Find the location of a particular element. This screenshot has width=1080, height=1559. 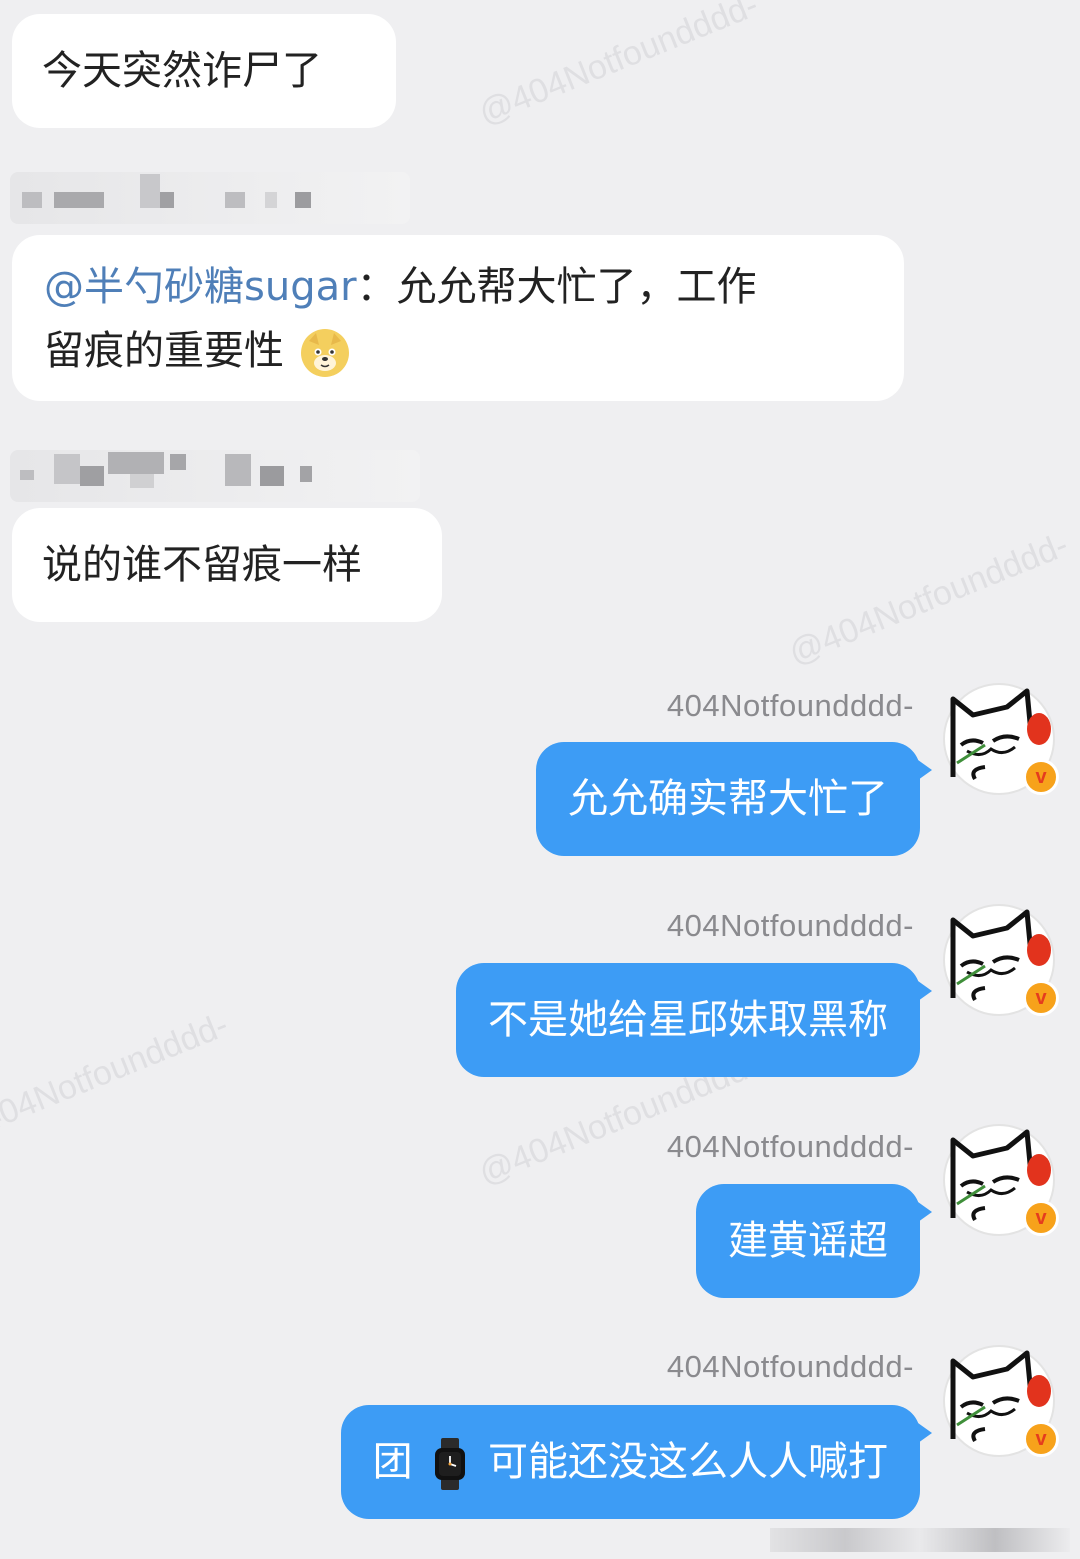

message-text: 说的谁不留痕一样 is located at coordinates (202, 565).